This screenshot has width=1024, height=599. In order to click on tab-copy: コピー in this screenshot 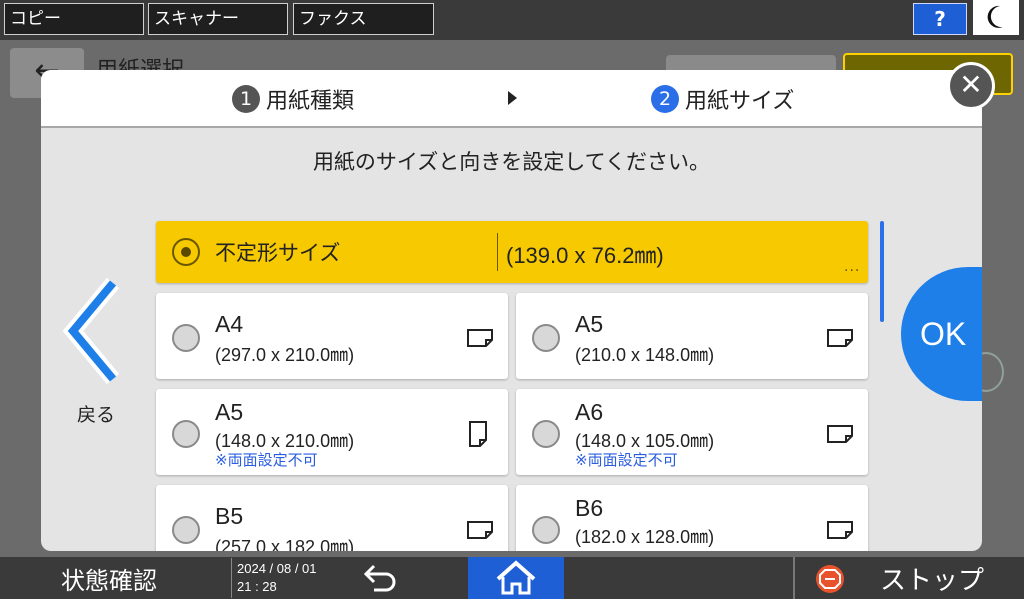, I will do `click(74, 19)`.